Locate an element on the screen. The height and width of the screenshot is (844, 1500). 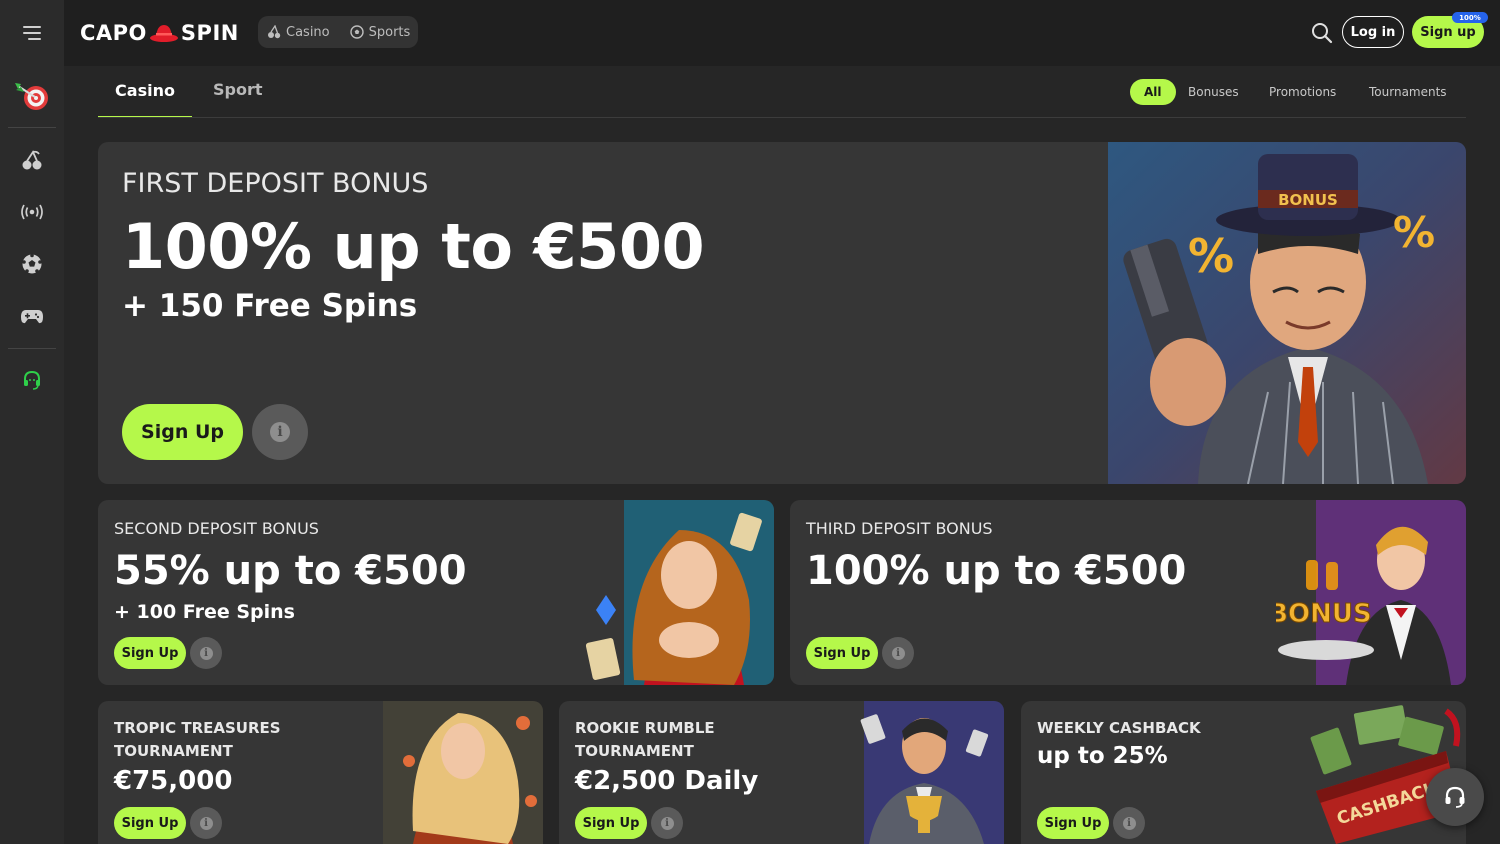
card5-info-button: i is located at coordinates (667, 823).